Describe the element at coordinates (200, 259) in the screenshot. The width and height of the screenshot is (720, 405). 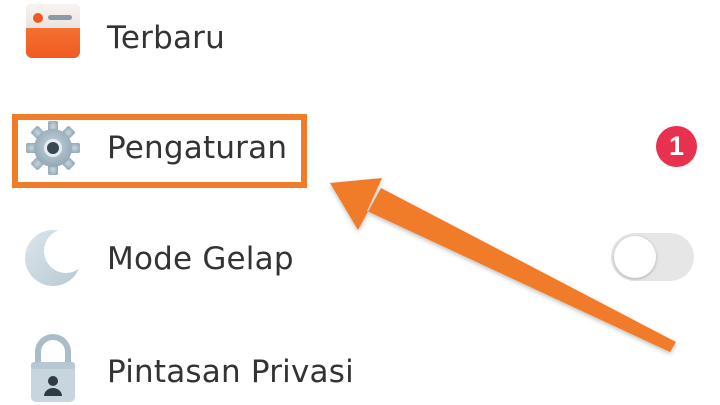
I see `menu-item-label: Mode Gelap` at that location.